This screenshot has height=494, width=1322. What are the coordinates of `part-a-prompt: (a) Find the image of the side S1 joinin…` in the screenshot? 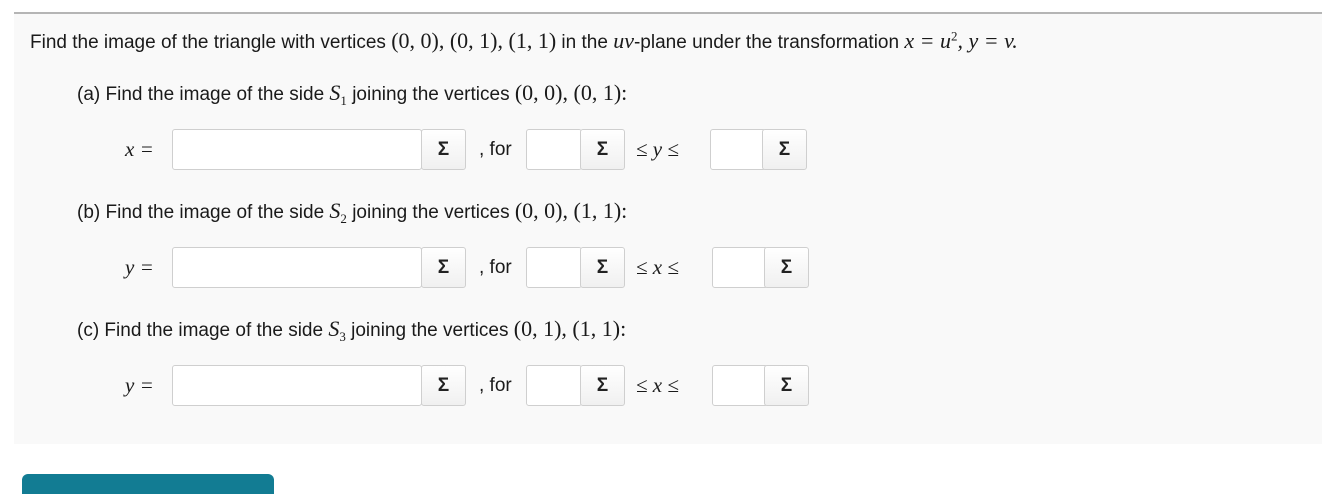 It's located at (352, 94).